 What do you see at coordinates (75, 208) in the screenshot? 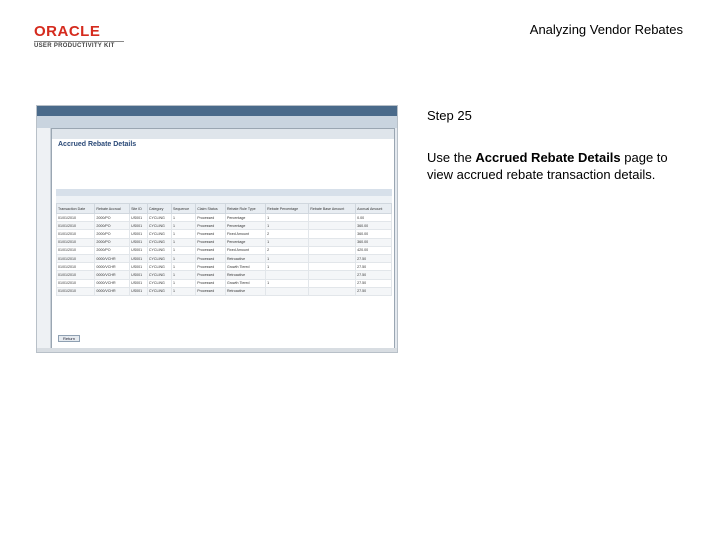
I see `col-transaction-date: Transaction Date` at bounding box center [75, 208].